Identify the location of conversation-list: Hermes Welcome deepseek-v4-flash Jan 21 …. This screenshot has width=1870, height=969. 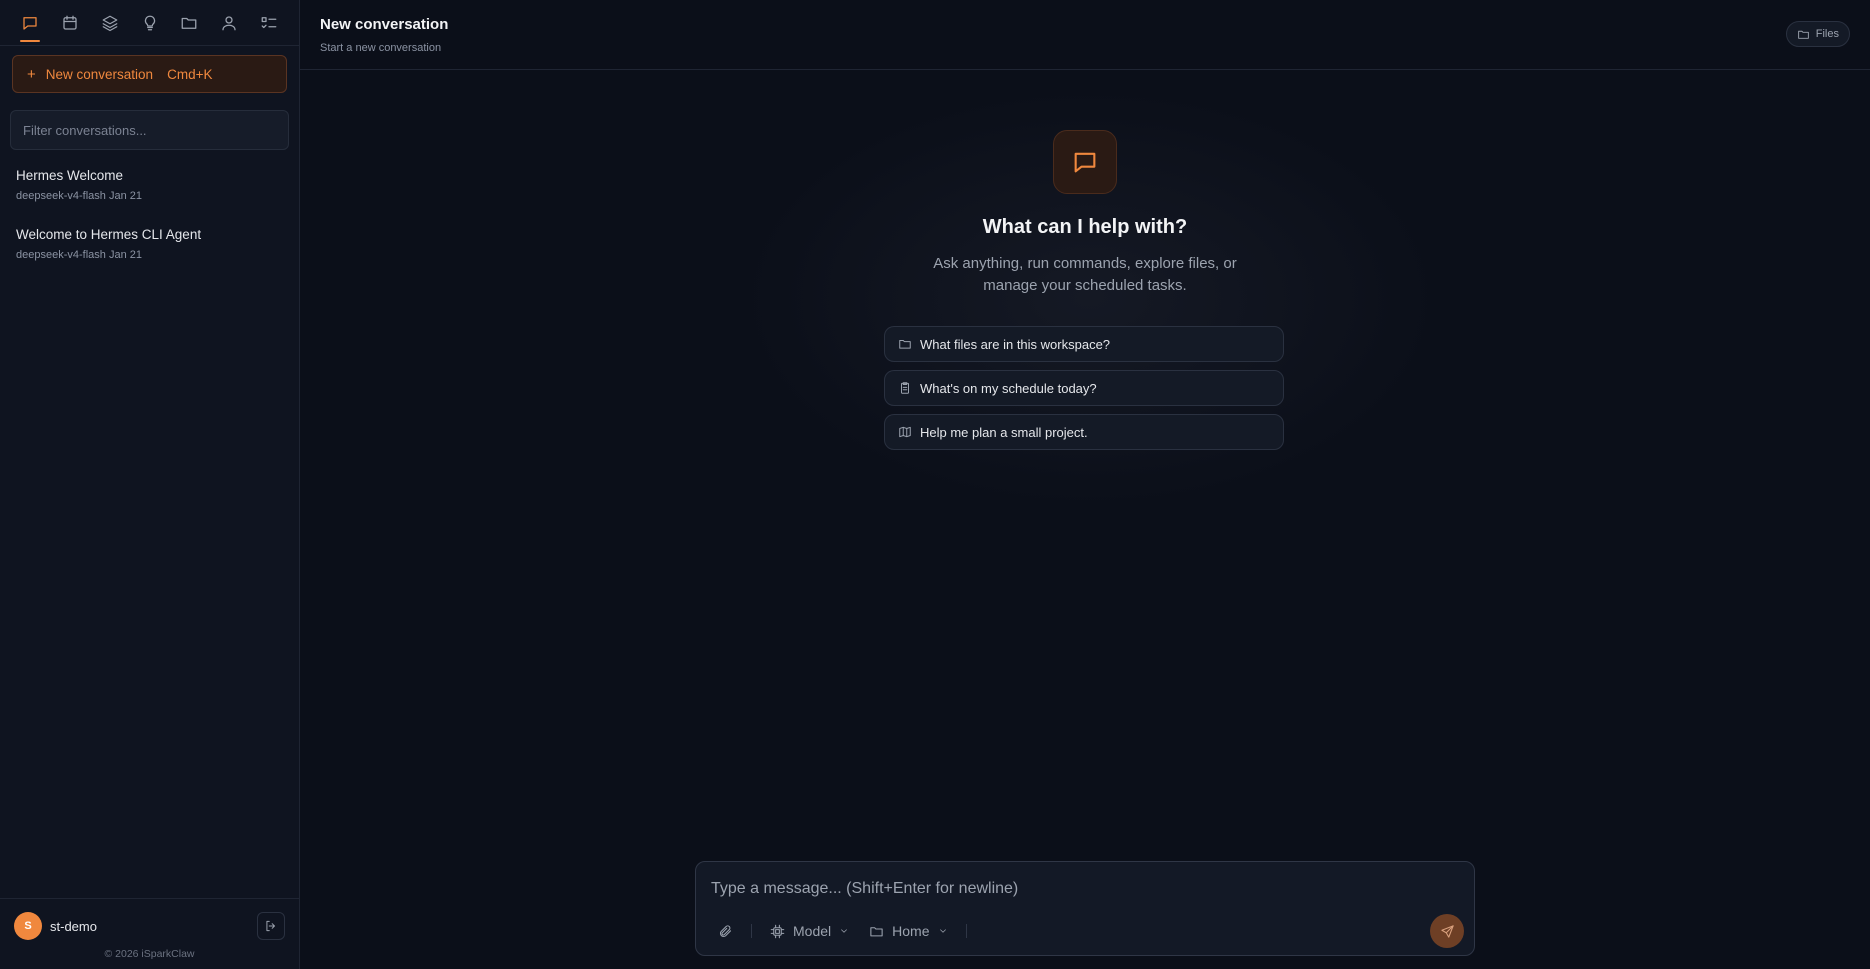
(149, 225).